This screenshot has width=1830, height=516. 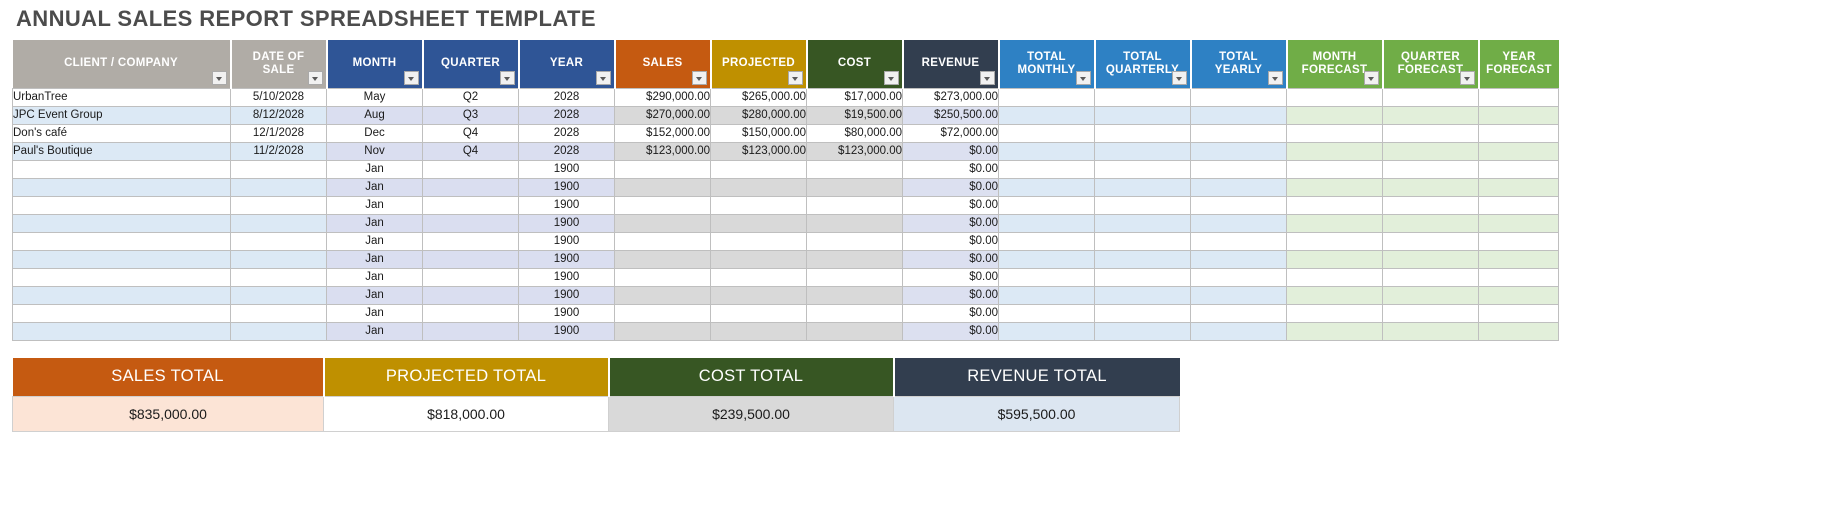 I want to click on cell-projected: $150,000.00, so click(x=758, y=133).